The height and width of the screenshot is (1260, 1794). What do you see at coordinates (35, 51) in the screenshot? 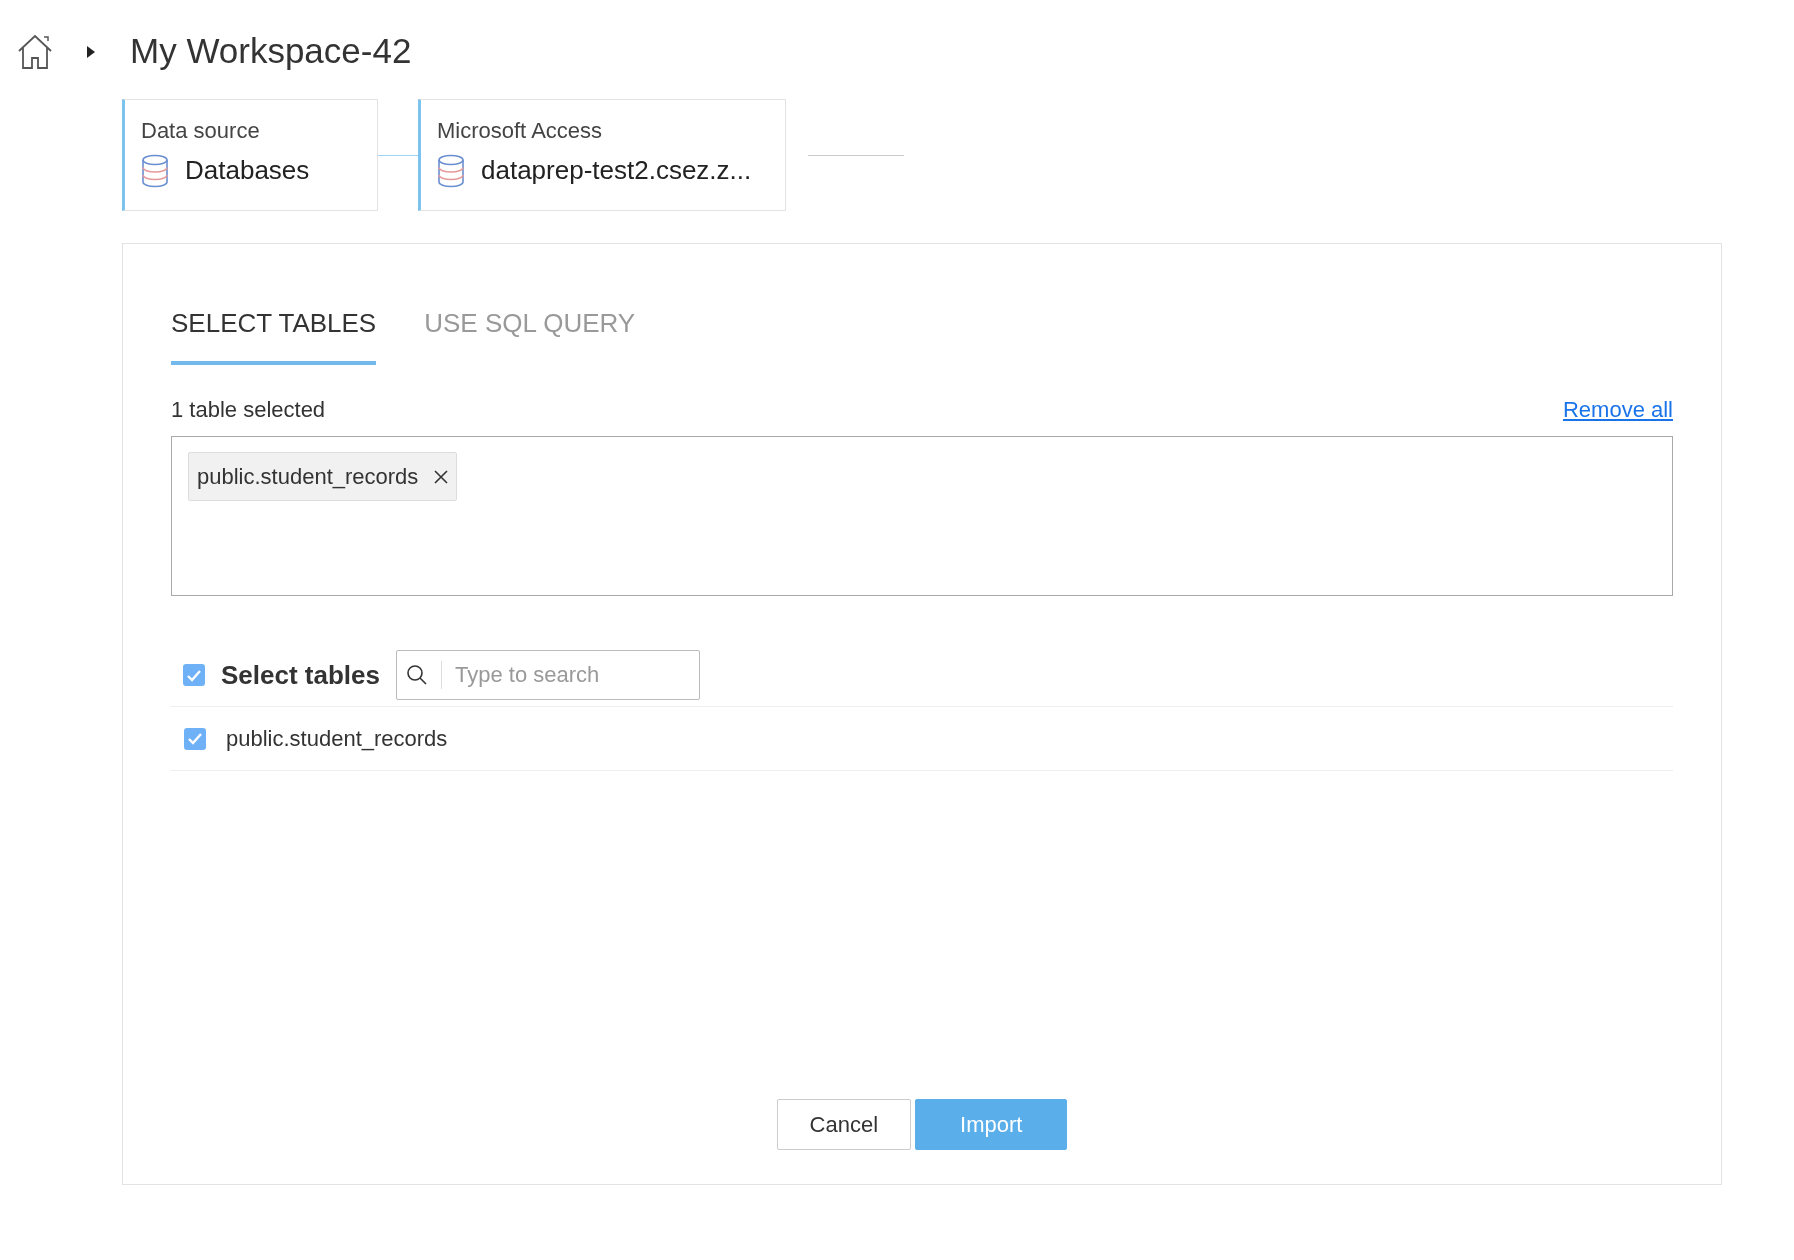
I see `home-icon` at bounding box center [35, 51].